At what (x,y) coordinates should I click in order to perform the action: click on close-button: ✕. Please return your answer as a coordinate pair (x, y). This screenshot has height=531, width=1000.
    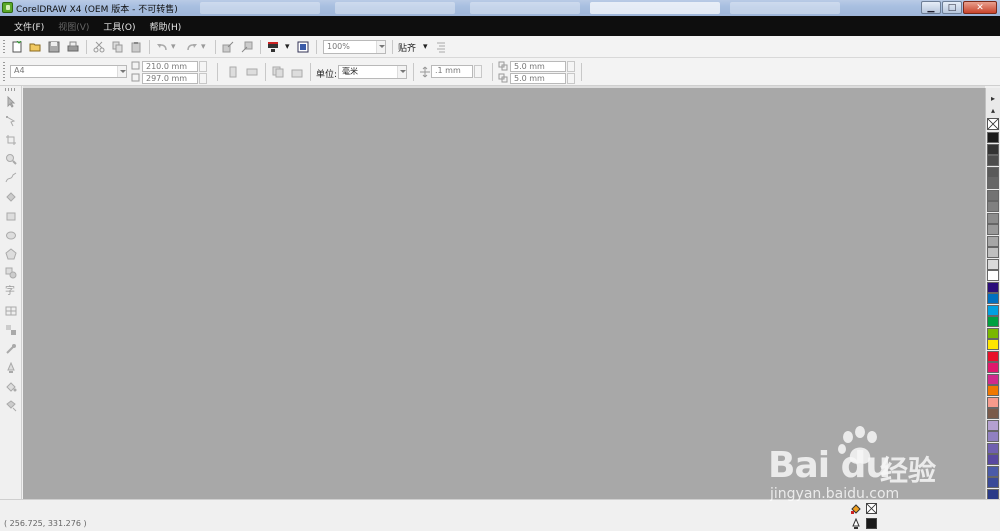
    Looking at the image, I should click on (980, 7).